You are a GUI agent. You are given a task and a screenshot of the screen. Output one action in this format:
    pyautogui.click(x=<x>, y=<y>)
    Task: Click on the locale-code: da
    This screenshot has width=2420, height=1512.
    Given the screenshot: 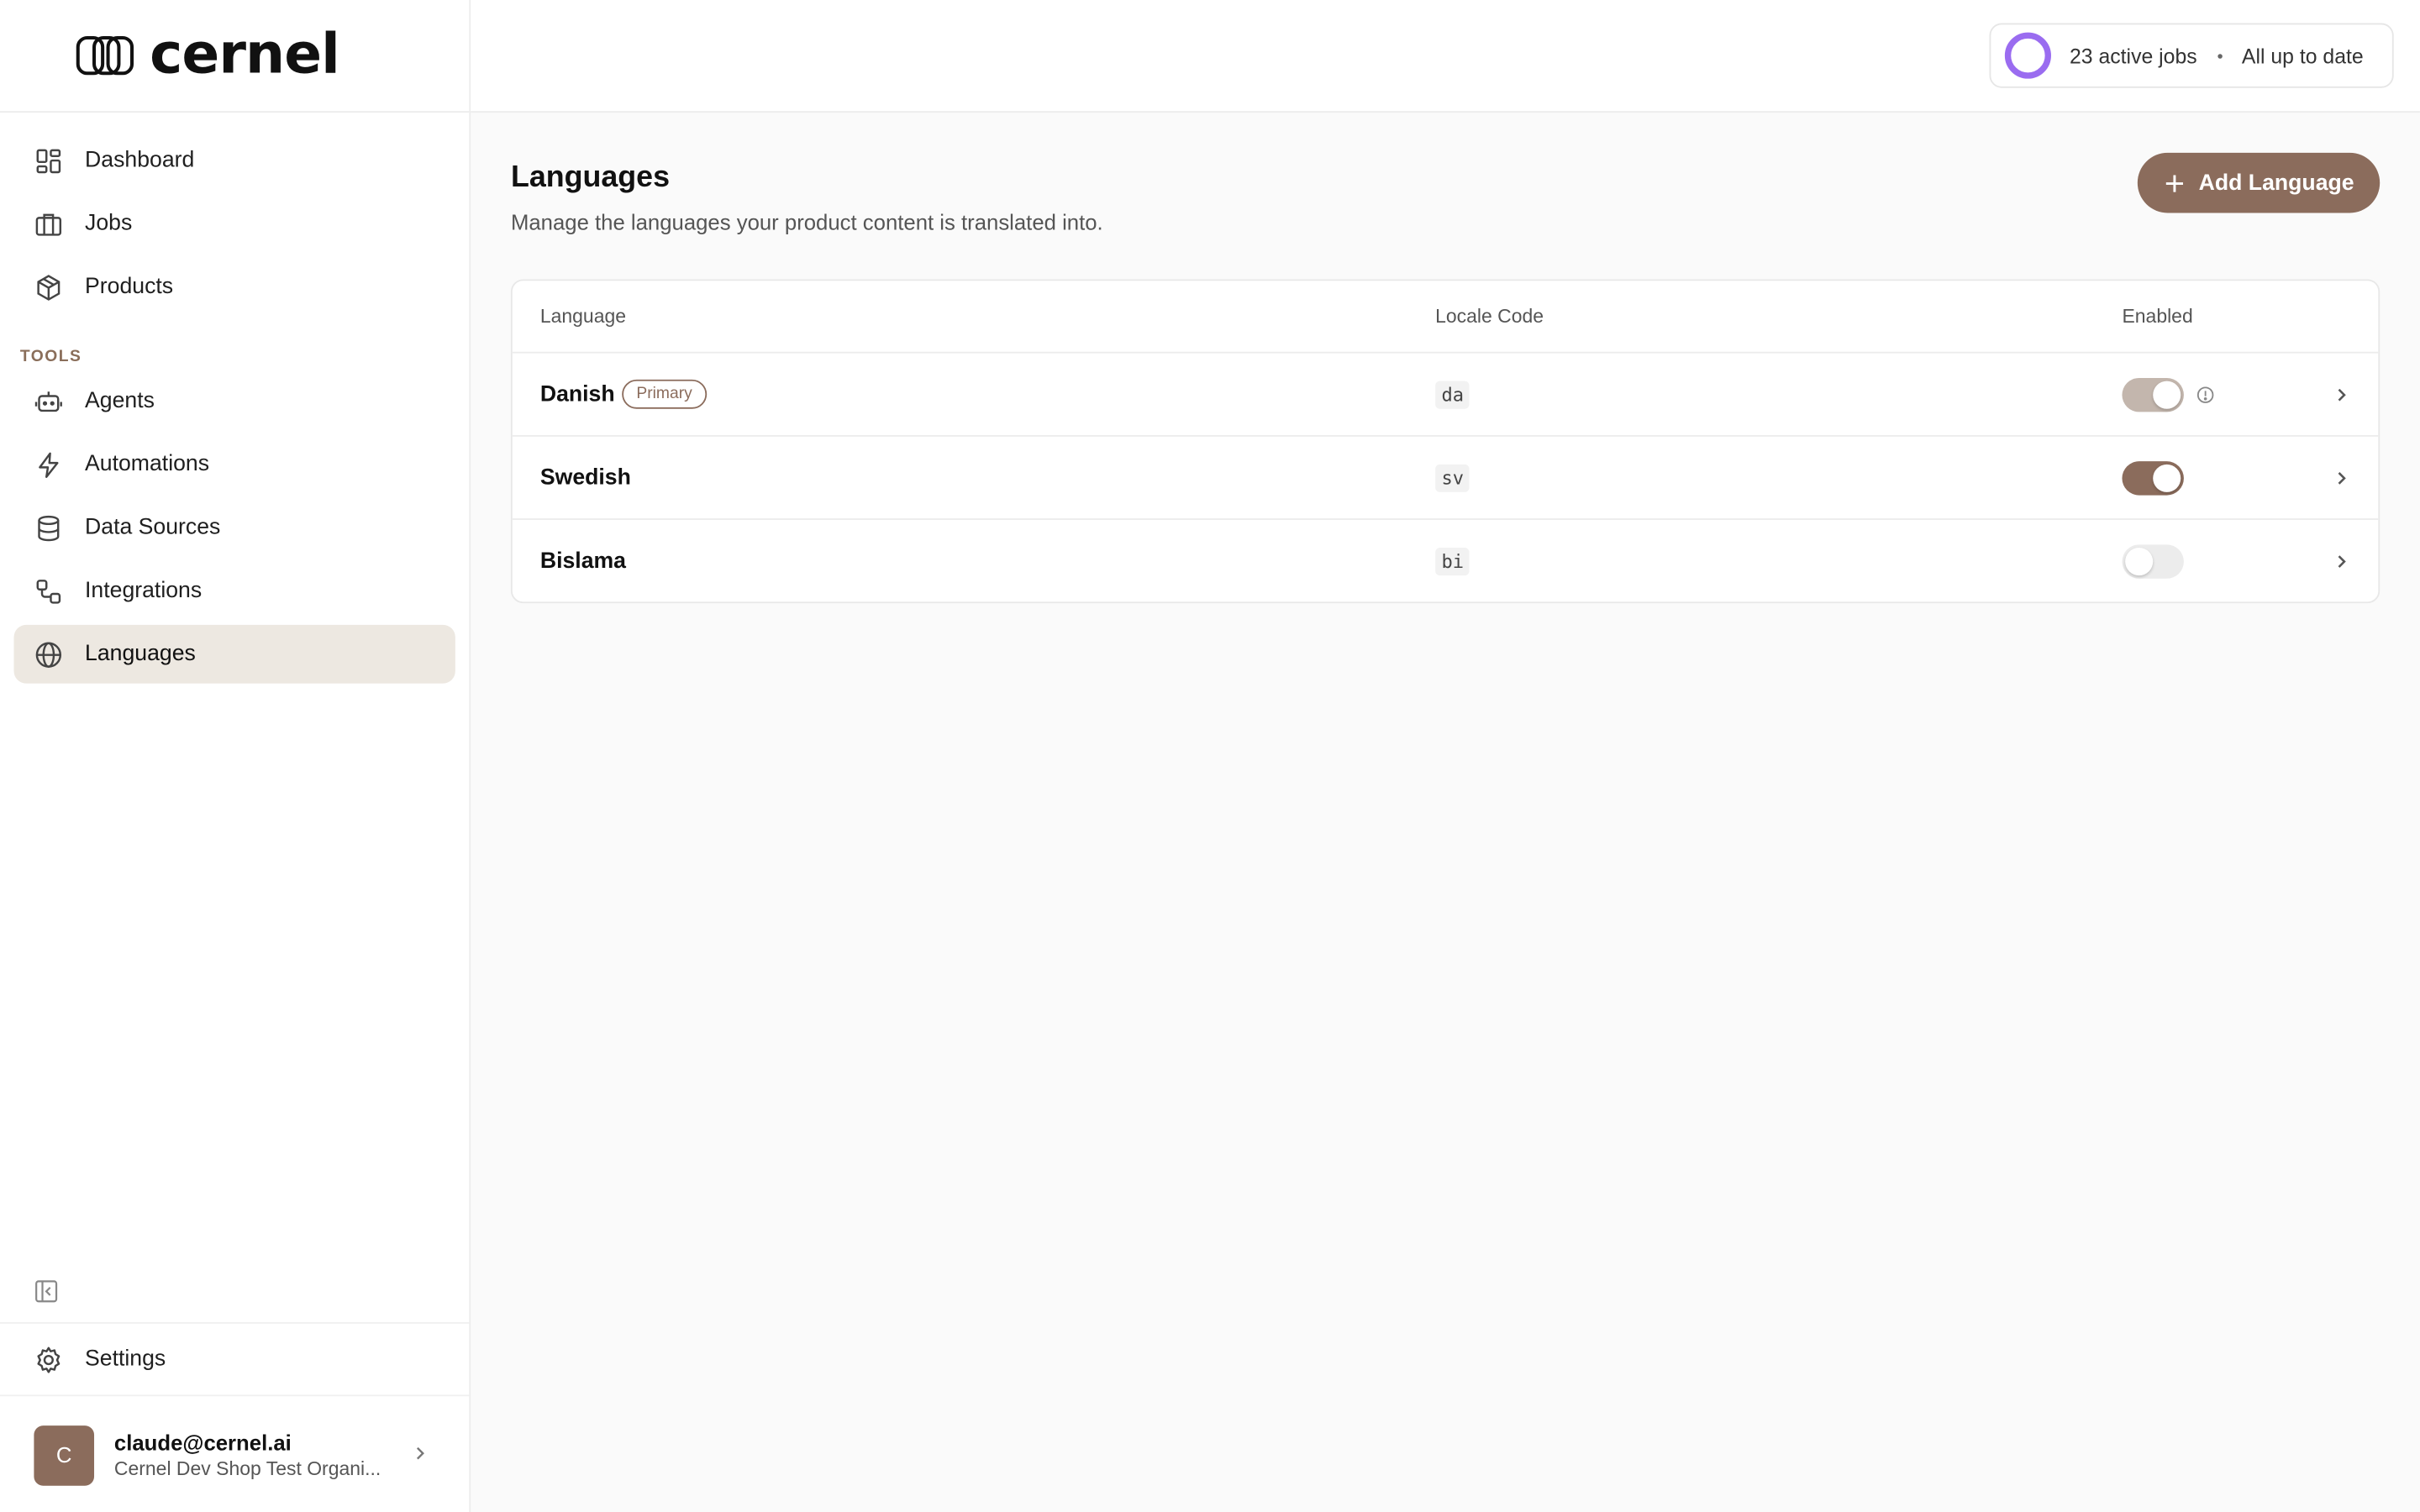 What is the action you would take?
    pyautogui.click(x=1452, y=394)
    